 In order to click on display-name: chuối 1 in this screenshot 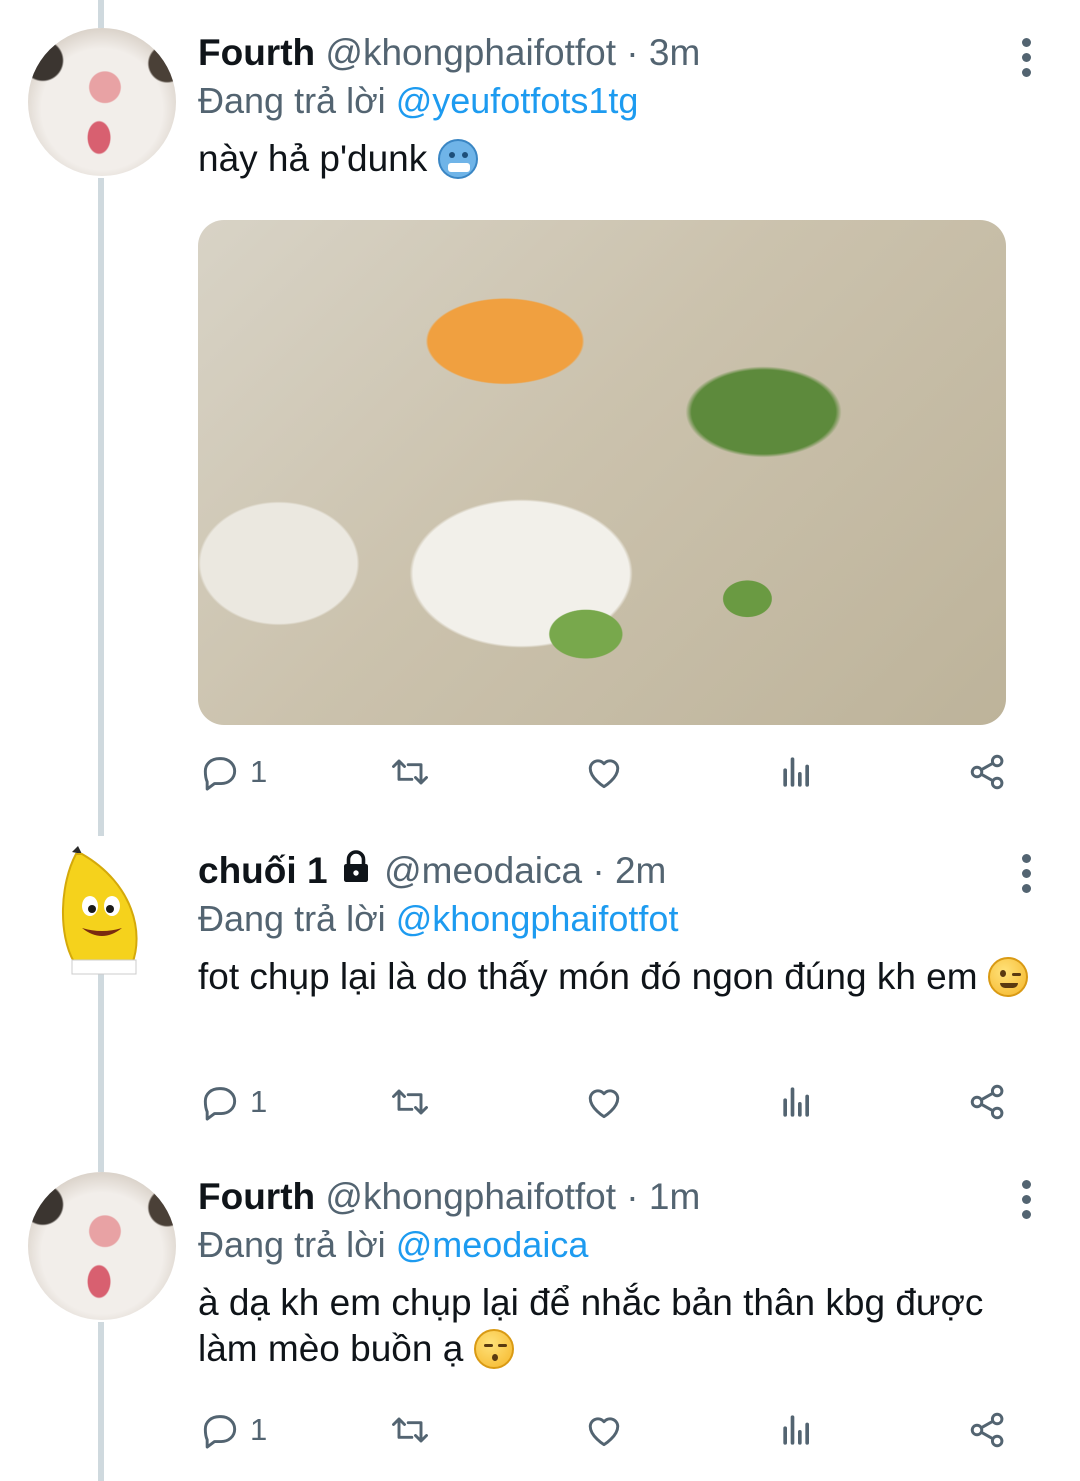, I will do `click(263, 870)`.